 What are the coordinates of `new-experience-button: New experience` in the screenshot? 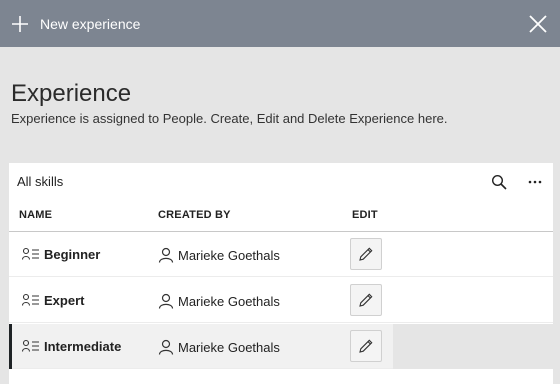 It's located at (75, 24).